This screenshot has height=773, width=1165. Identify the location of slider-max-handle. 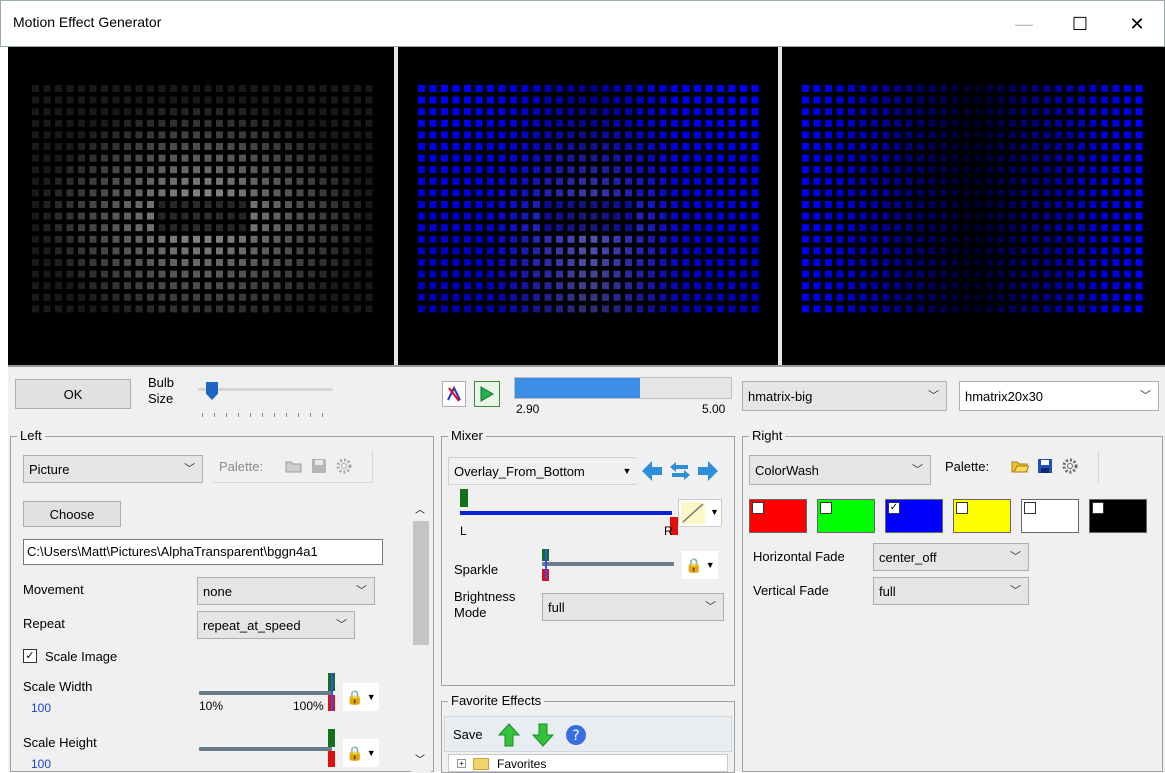
(331, 759).